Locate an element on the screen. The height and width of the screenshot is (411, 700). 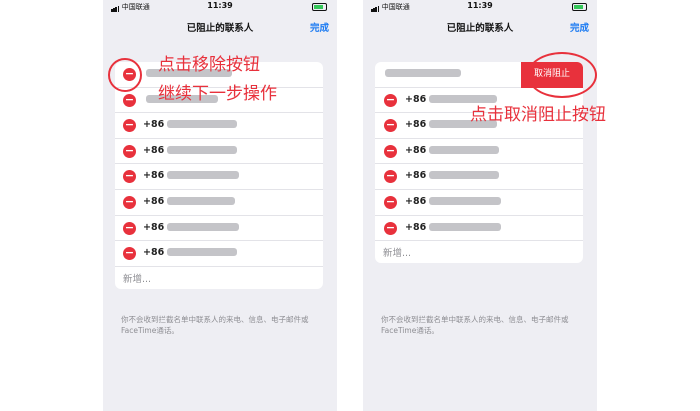
annotation-text: 继续下一步操作 is located at coordinates (217, 94).